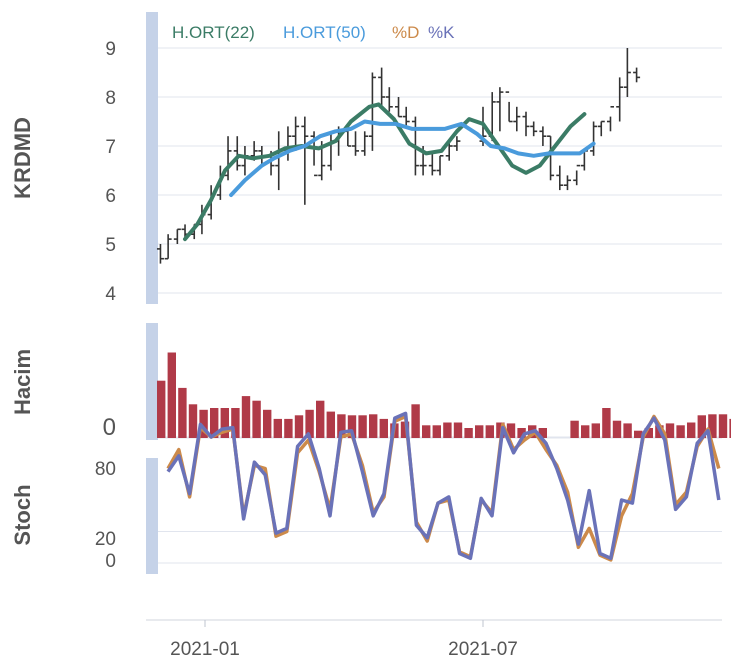  Describe the element at coordinates (110, 245) in the screenshot. I see `price-y-tick: 5` at that location.